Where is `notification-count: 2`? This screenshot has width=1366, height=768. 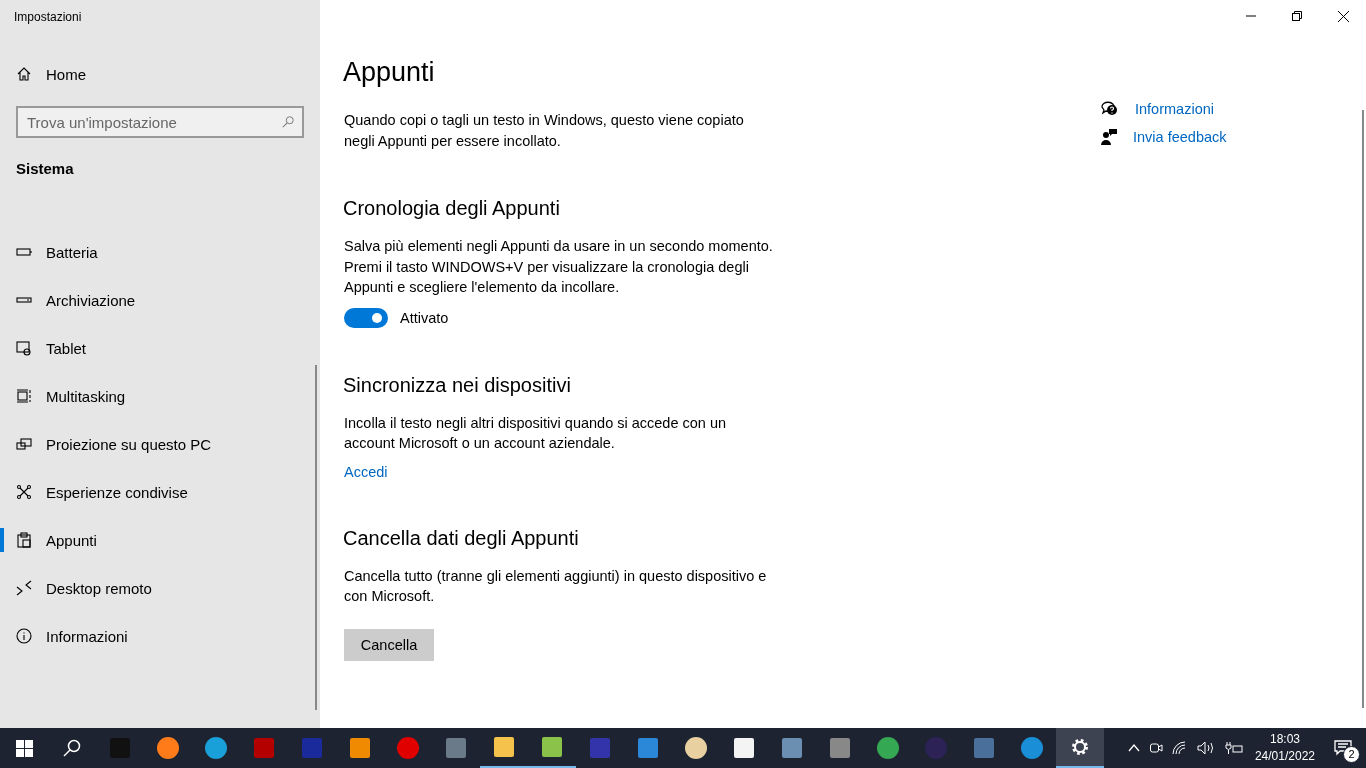 notification-count: 2 is located at coordinates (1351, 754).